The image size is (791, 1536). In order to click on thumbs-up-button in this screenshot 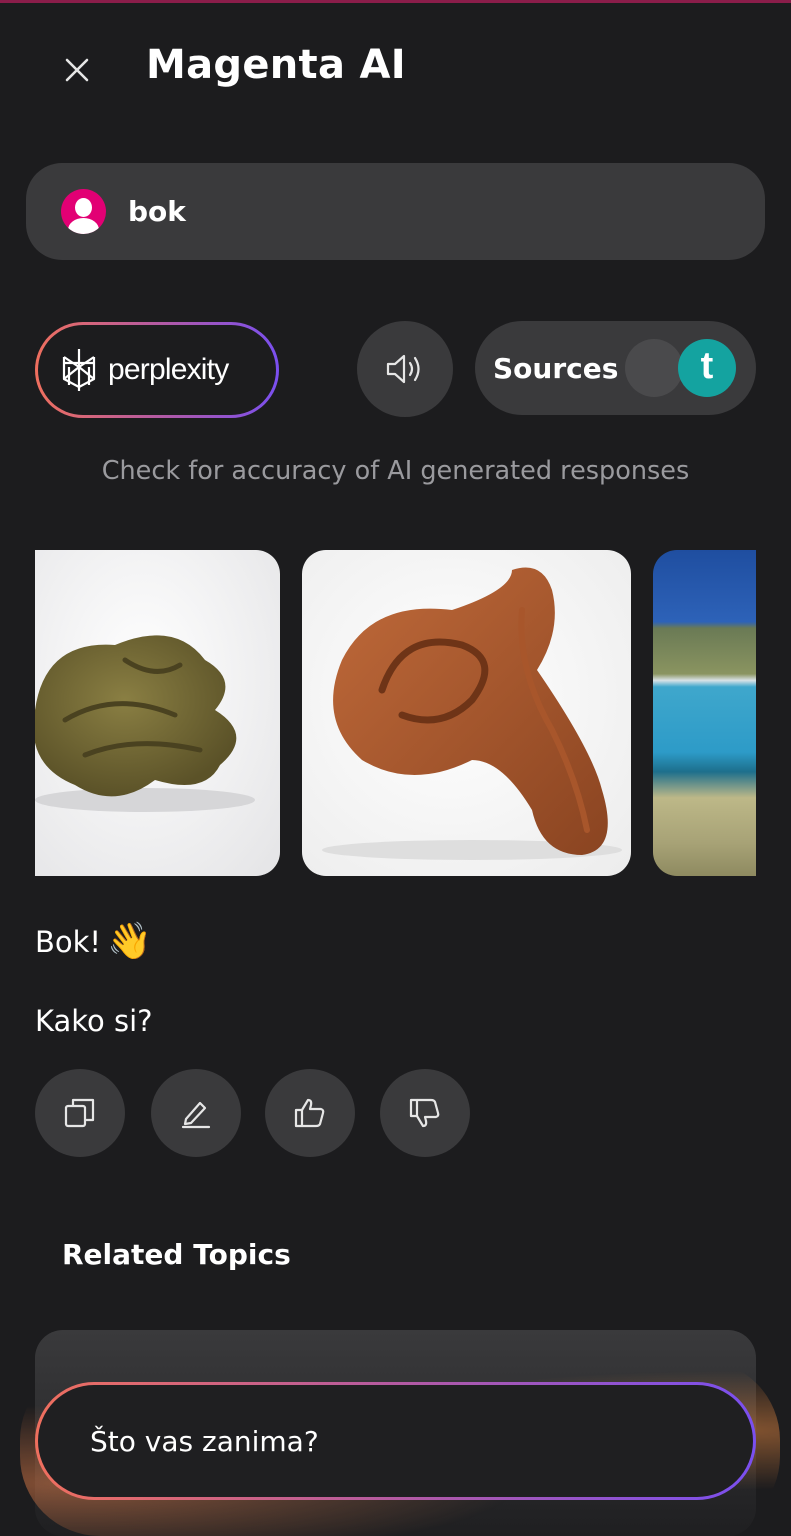, I will do `click(310, 1113)`.